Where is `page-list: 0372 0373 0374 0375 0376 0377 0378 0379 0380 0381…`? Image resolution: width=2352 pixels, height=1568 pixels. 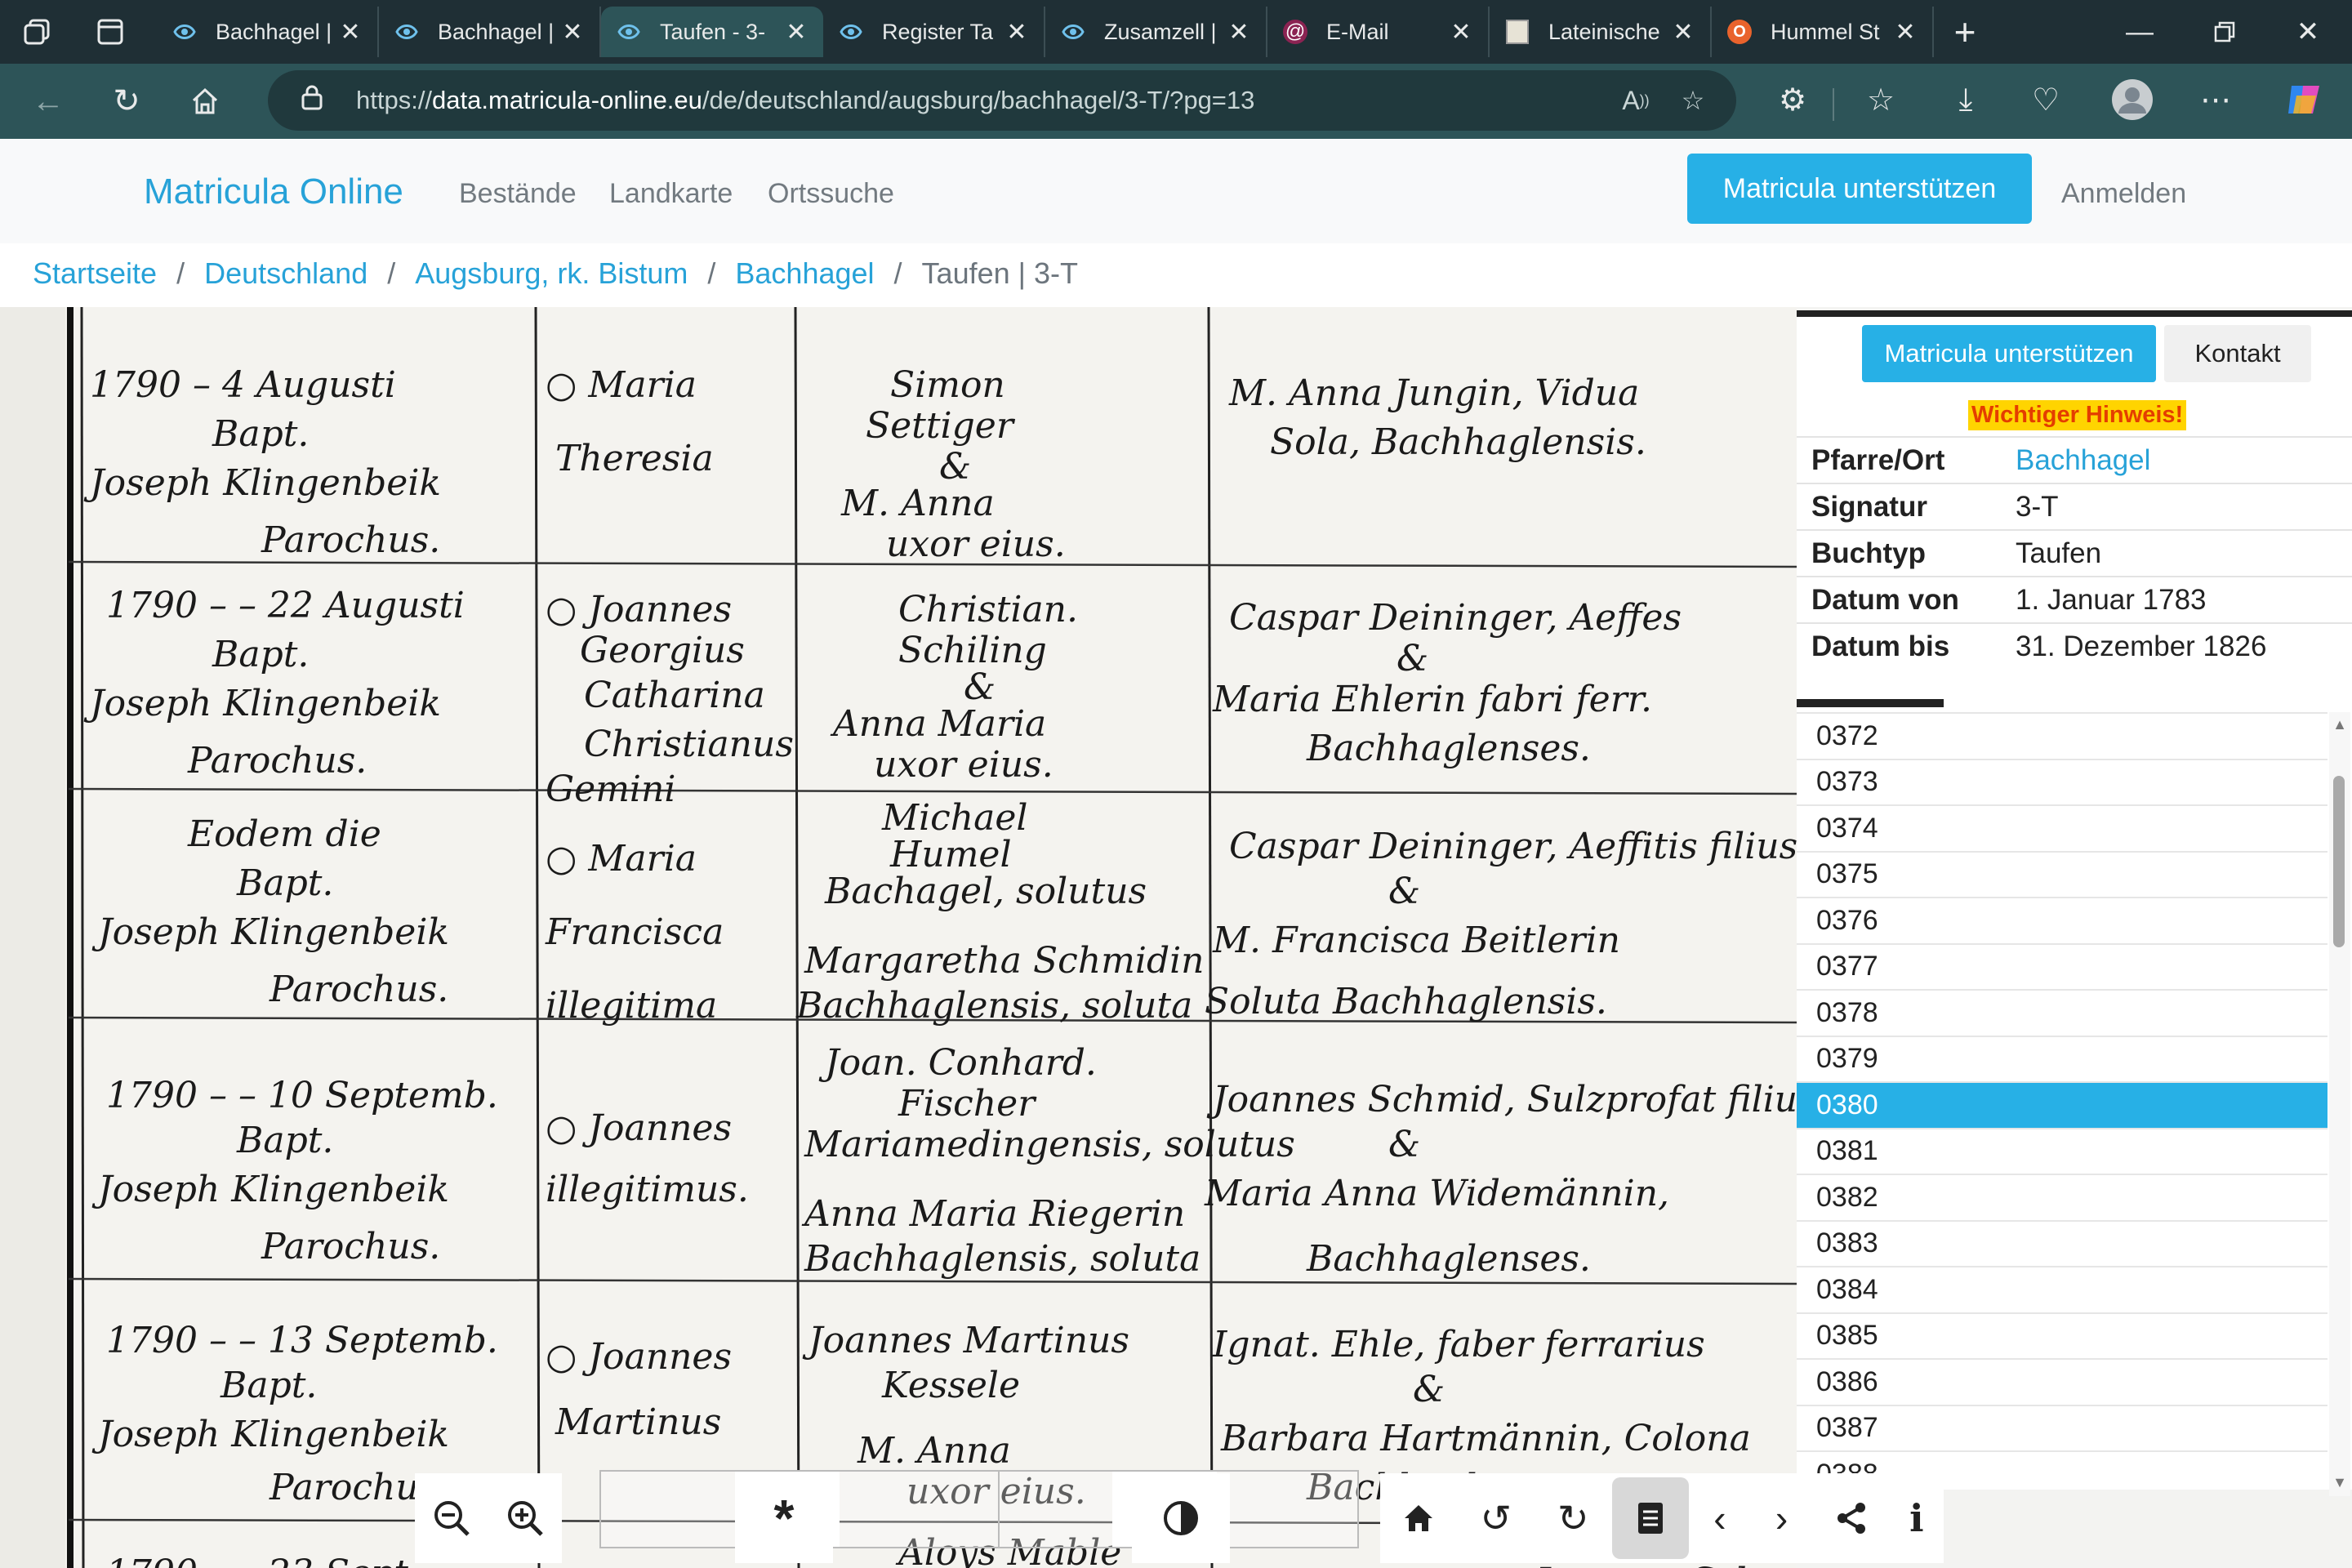
page-list: 0372 0373 0374 0375 0376 0377 0378 0379 0380 0381… is located at coordinates (2062, 1104).